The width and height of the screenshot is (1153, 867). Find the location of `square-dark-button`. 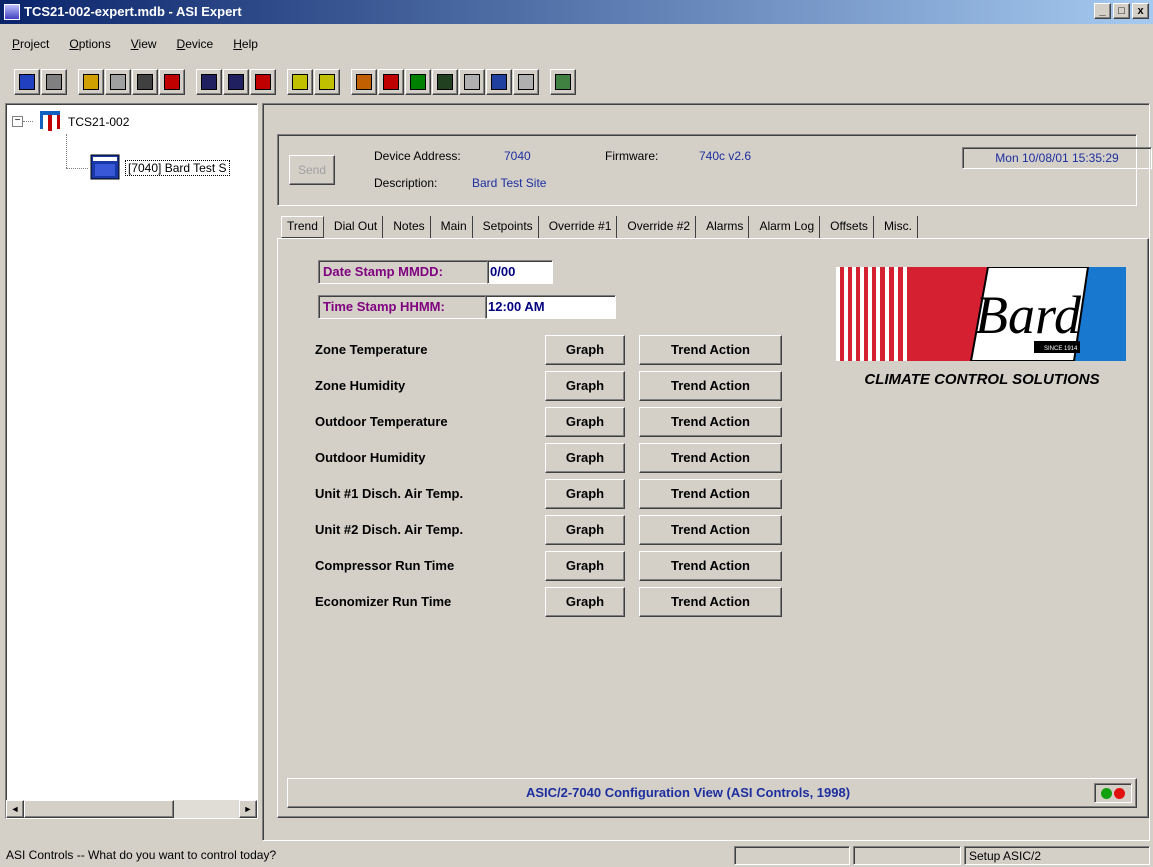

square-dark-button is located at coordinates (445, 82).